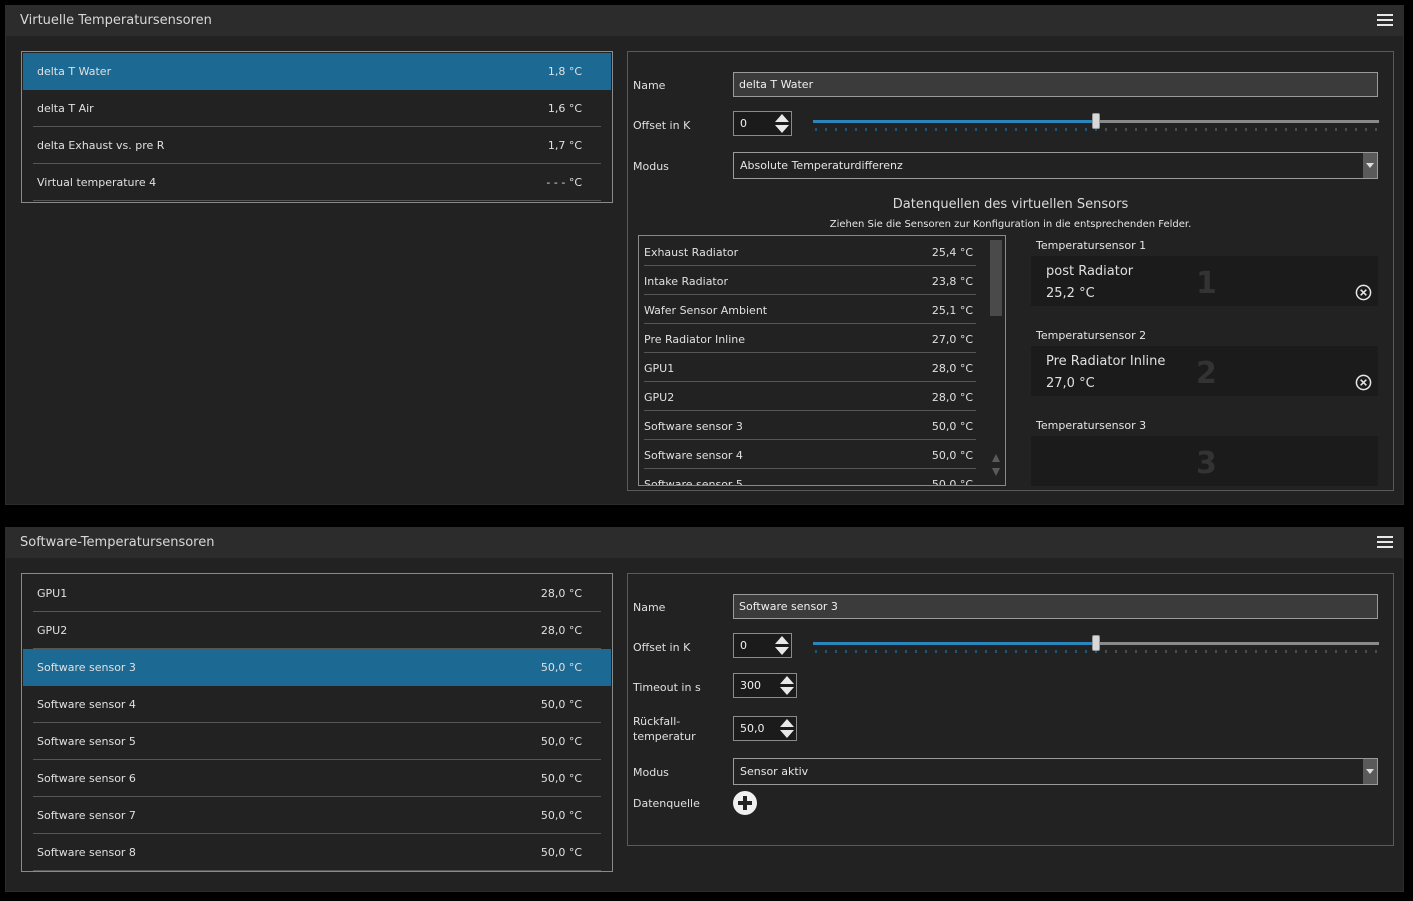 This screenshot has width=1413, height=901. What do you see at coordinates (1204, 281) in the screenshot?
I see `sensor-slot-1: post Radiator 25,2 °C 1` at bounding box center [1204, 281].